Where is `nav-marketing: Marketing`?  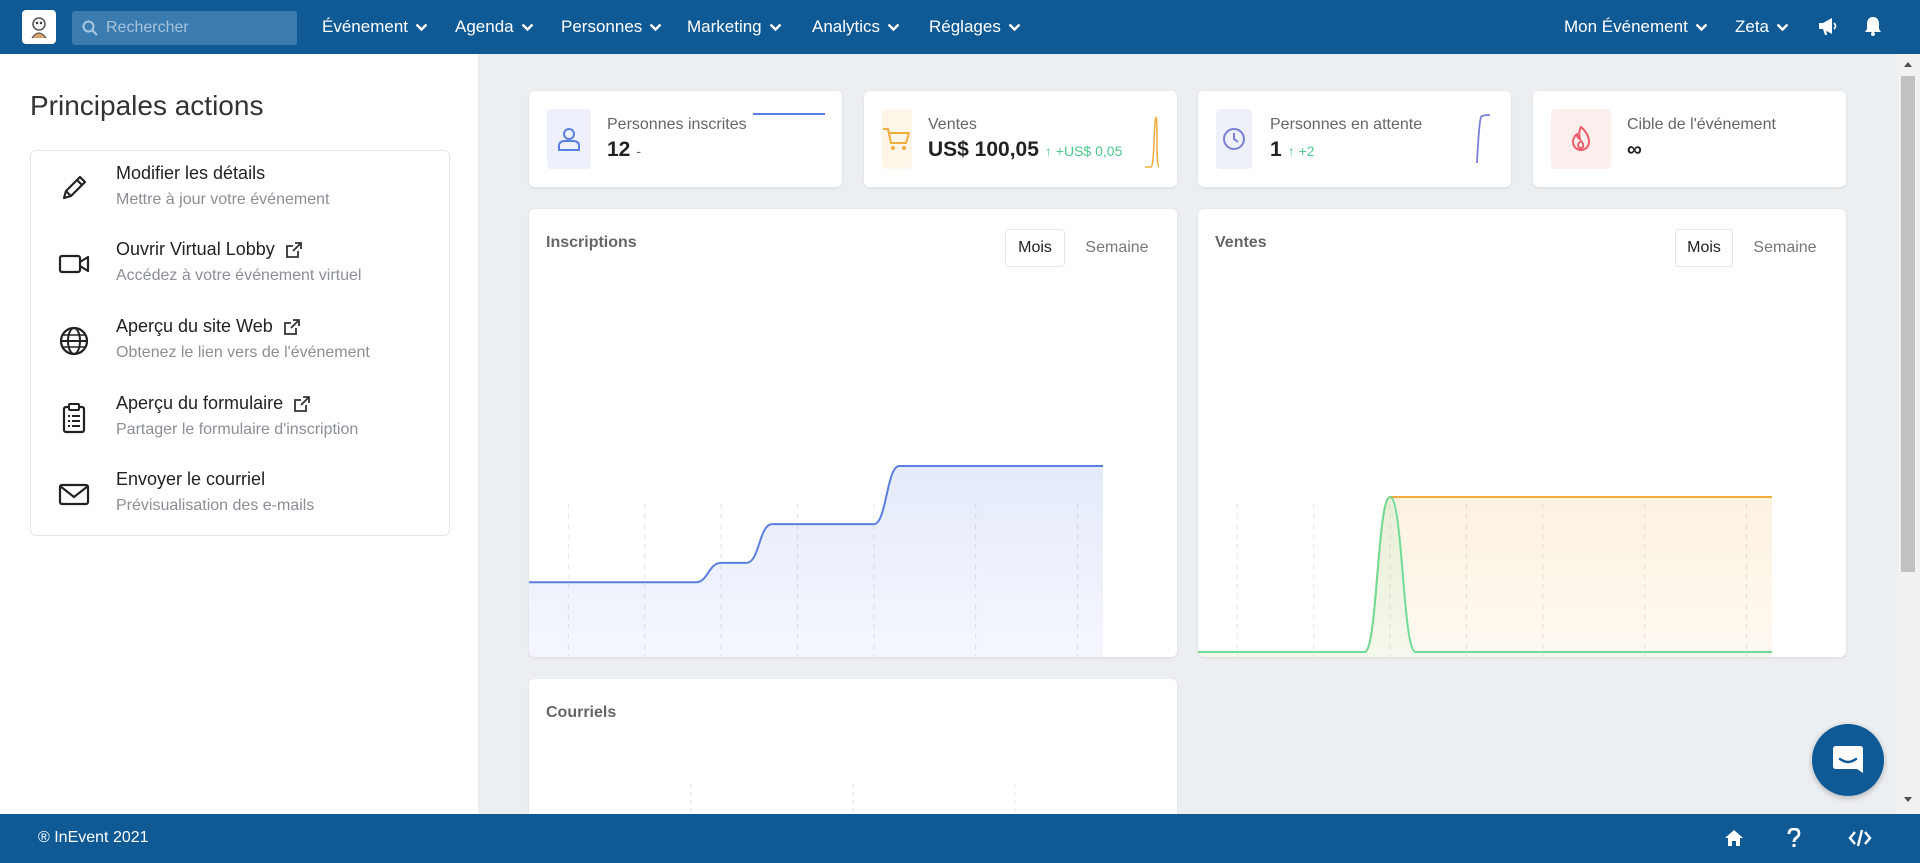 nav-marketing: Marketing is located at coordinates (734, 27).